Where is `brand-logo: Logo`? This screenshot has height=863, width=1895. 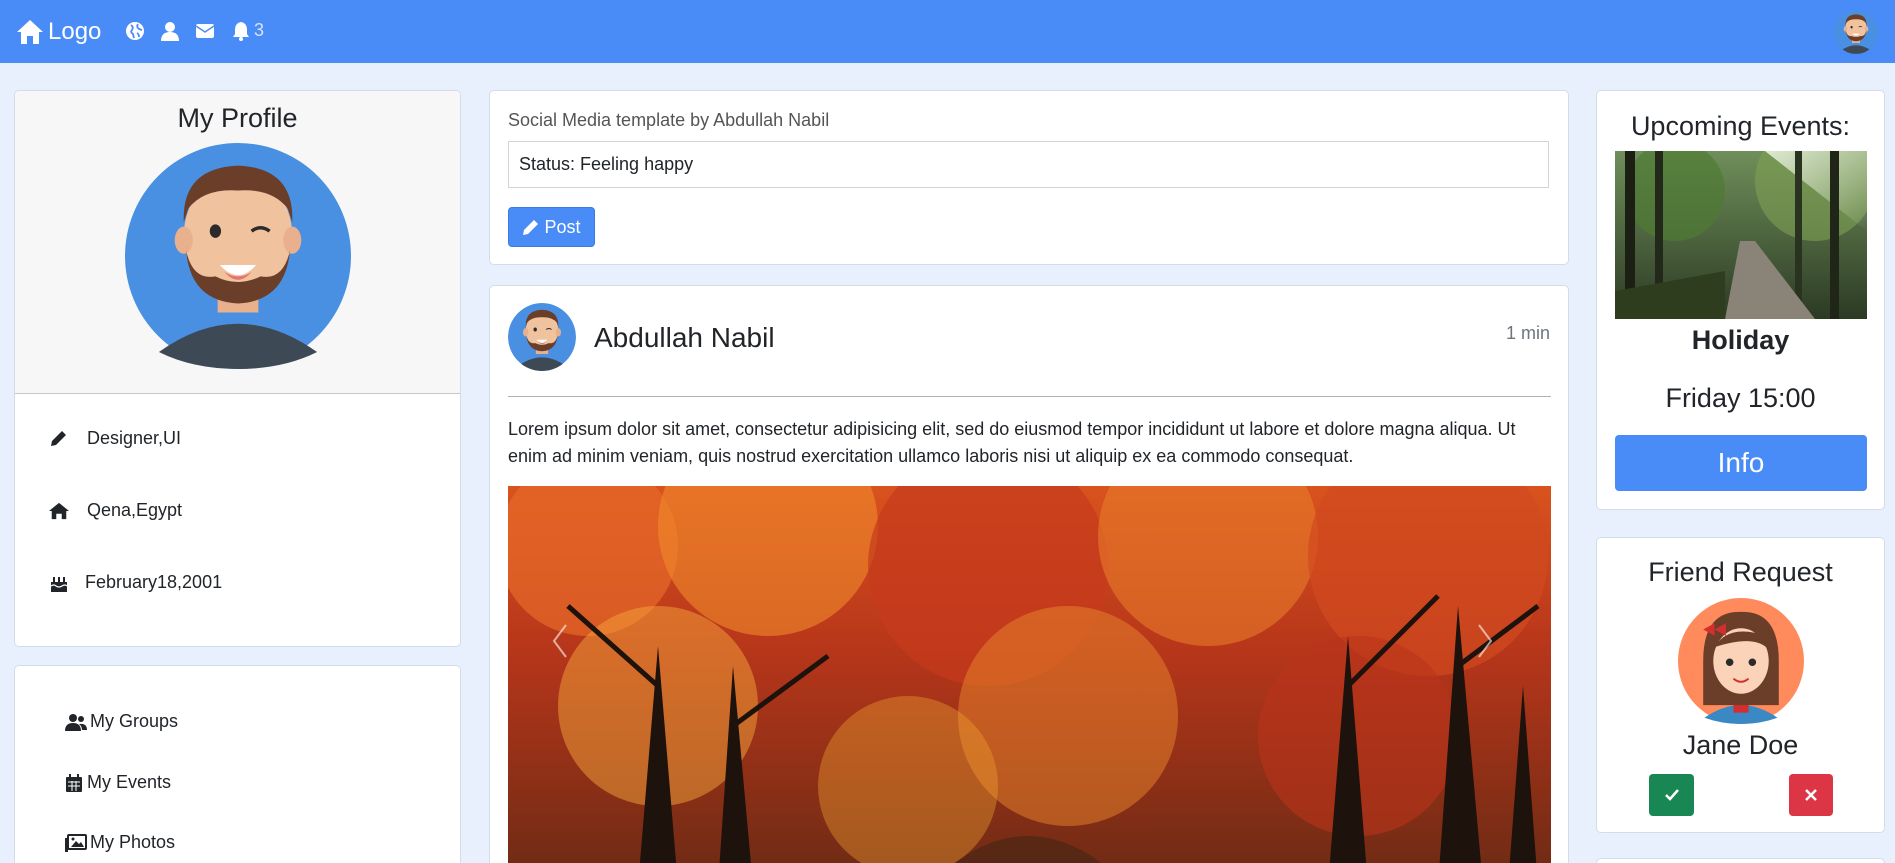 brand-logo: Logo is located at coordinates (58, 32).